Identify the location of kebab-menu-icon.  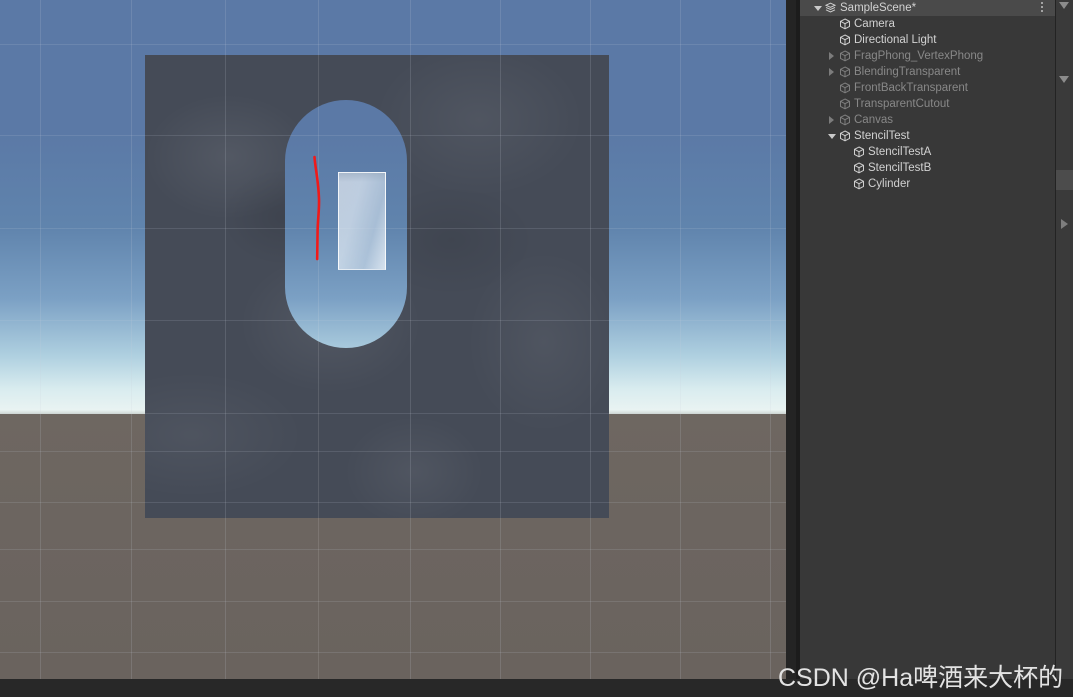
(1042, 8).